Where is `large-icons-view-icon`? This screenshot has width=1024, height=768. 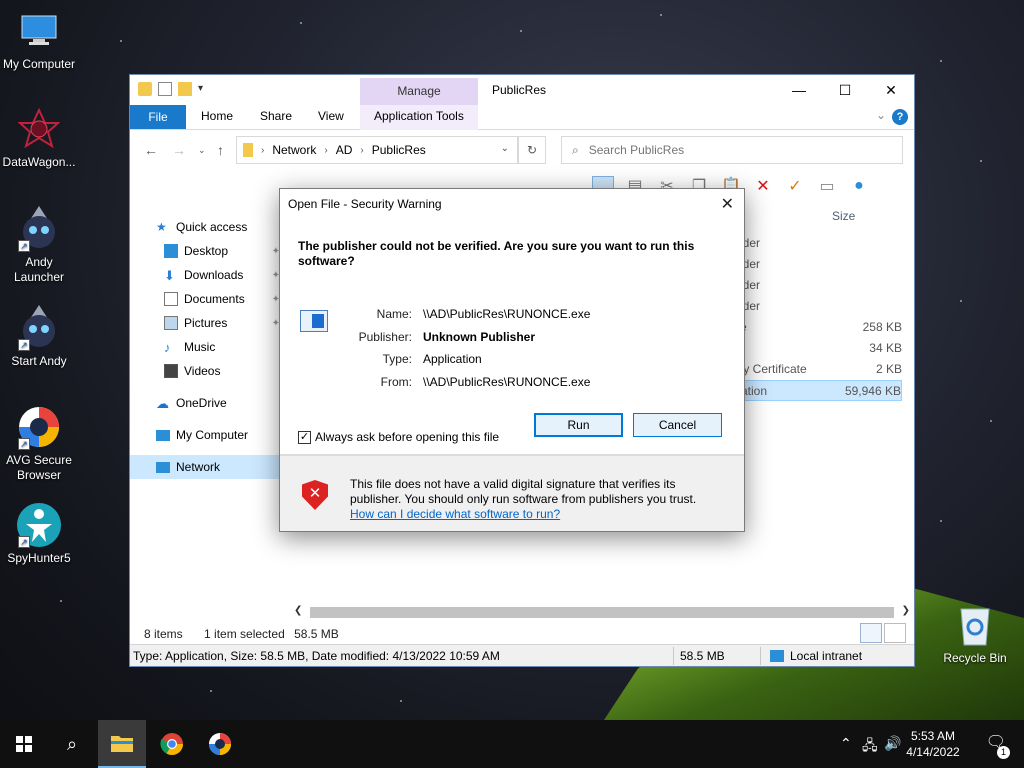 large-icons-view-icon is located at coordinates (895, 633).